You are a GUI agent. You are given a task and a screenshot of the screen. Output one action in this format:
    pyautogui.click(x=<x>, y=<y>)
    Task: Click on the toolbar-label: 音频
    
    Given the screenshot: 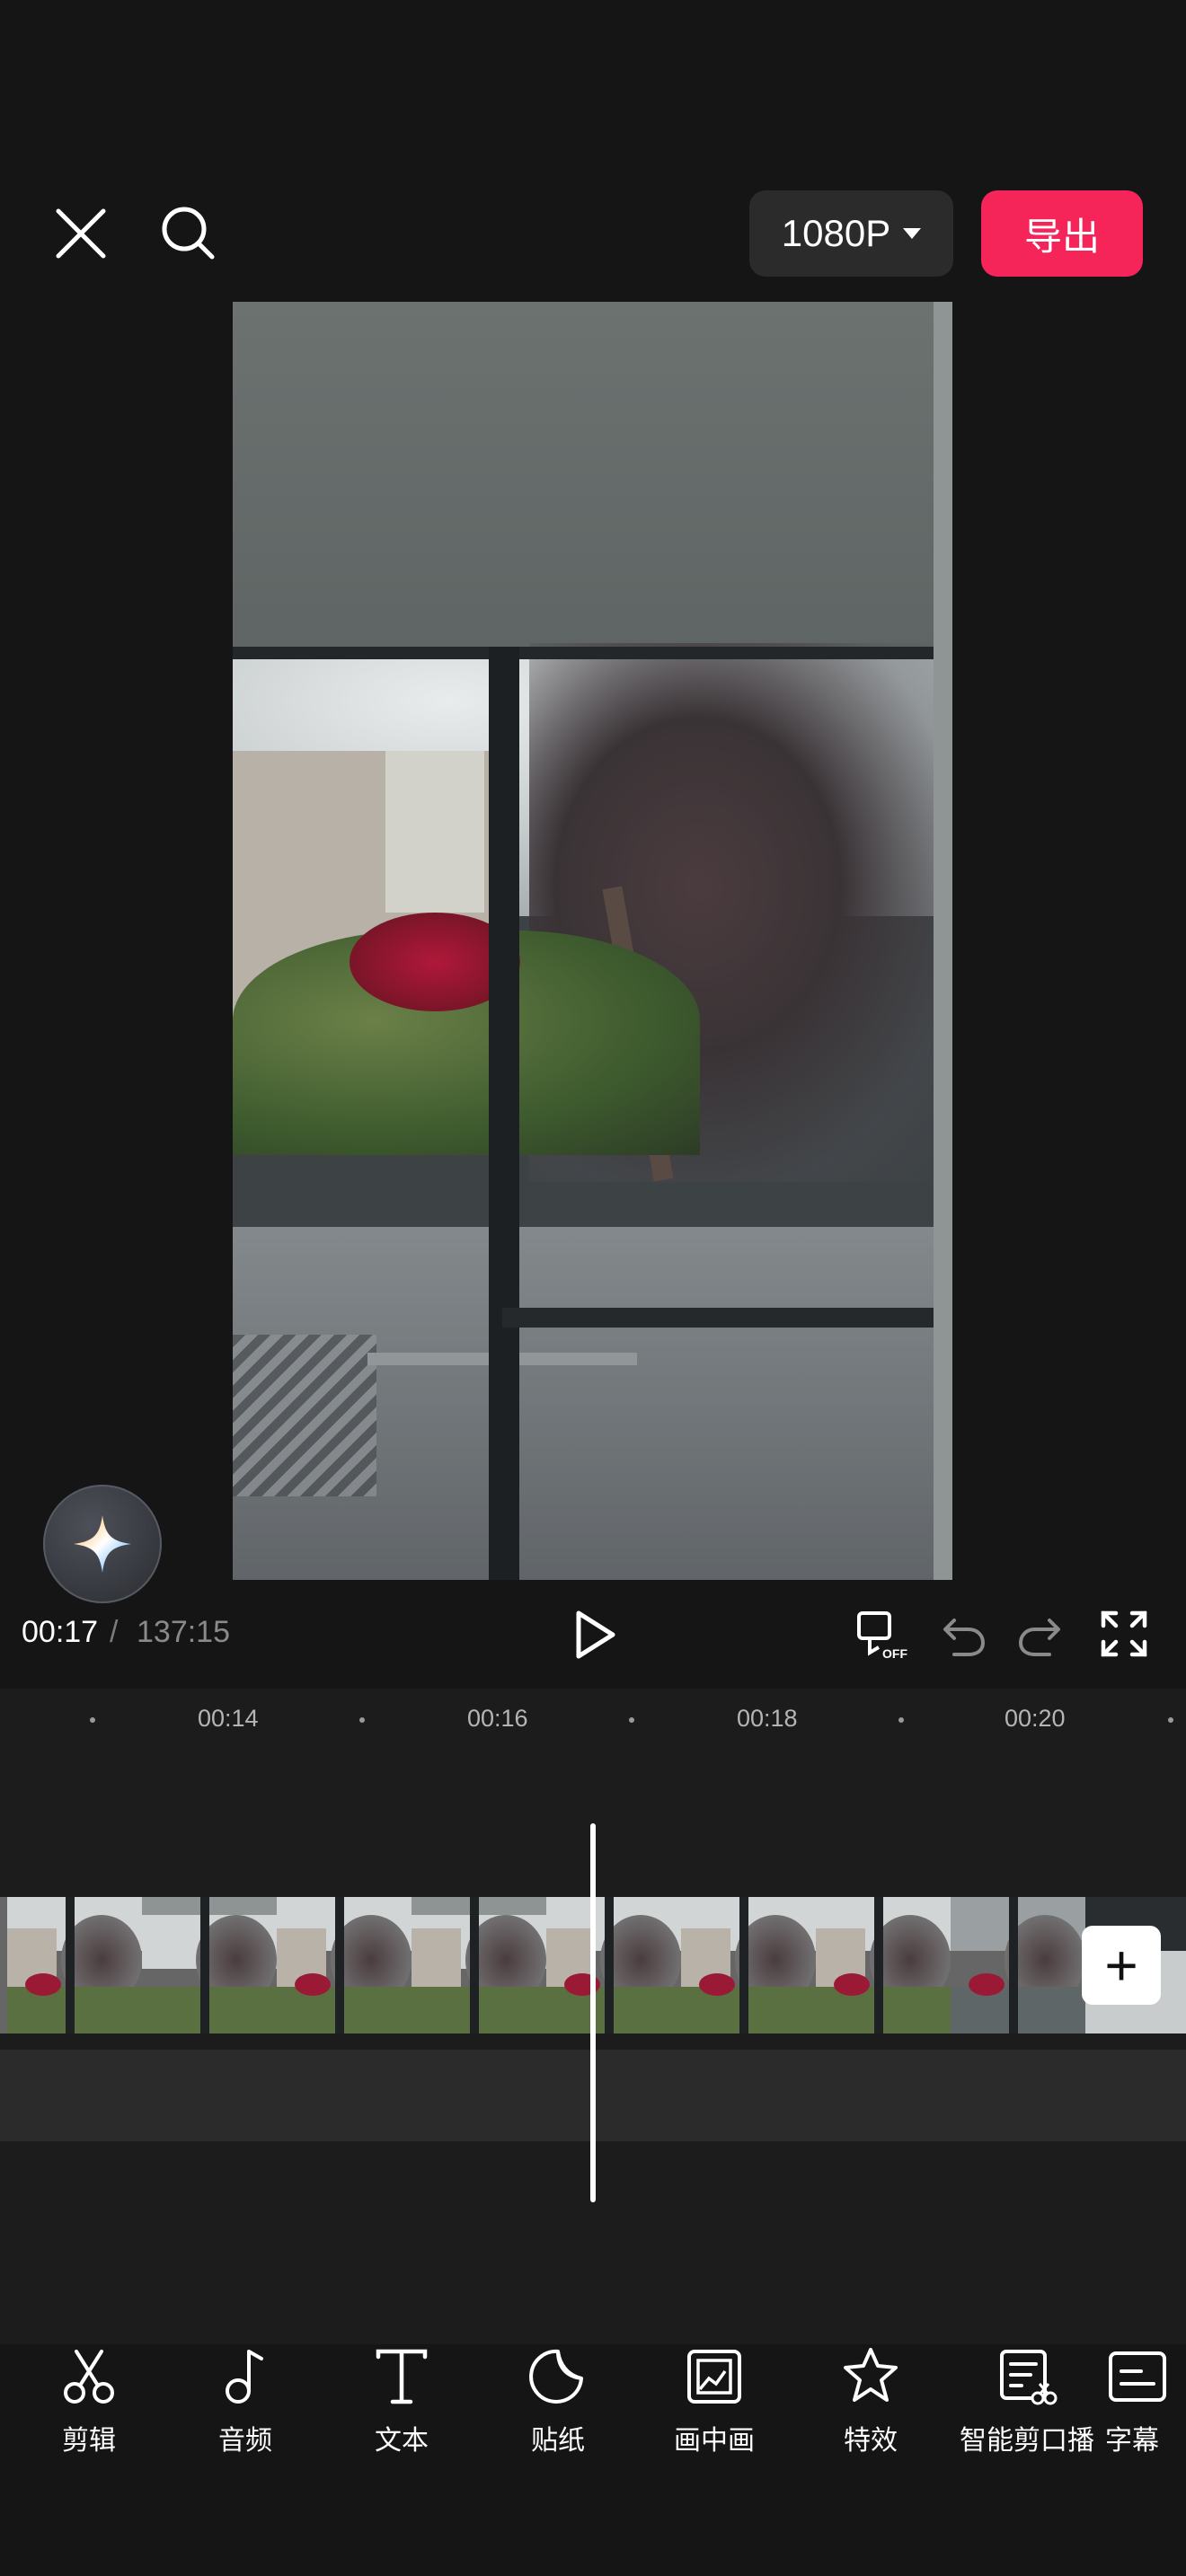 What is the action you would take?
    pyautogui.click(x=245, y=2441)
    